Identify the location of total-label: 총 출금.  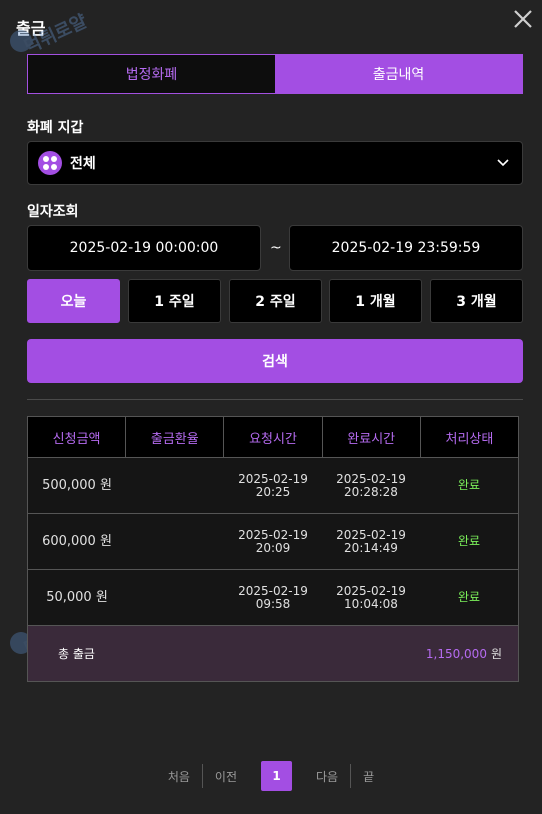
(76, 654).